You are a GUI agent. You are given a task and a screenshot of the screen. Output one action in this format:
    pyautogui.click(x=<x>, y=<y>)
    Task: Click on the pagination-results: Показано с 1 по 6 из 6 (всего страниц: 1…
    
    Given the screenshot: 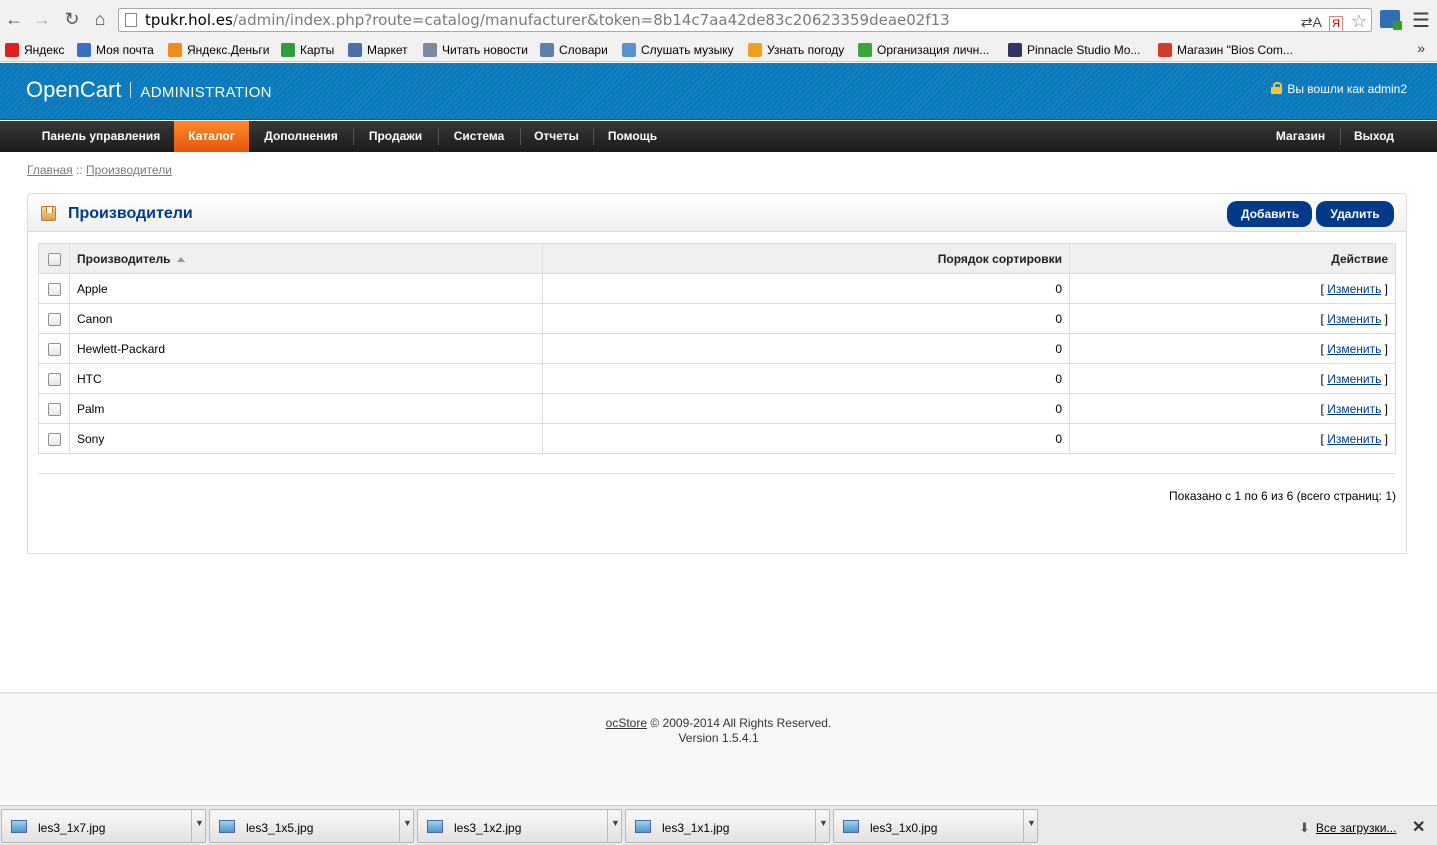 What is the action you would take?
    pyautogui.click(x=1282, y=496)
    